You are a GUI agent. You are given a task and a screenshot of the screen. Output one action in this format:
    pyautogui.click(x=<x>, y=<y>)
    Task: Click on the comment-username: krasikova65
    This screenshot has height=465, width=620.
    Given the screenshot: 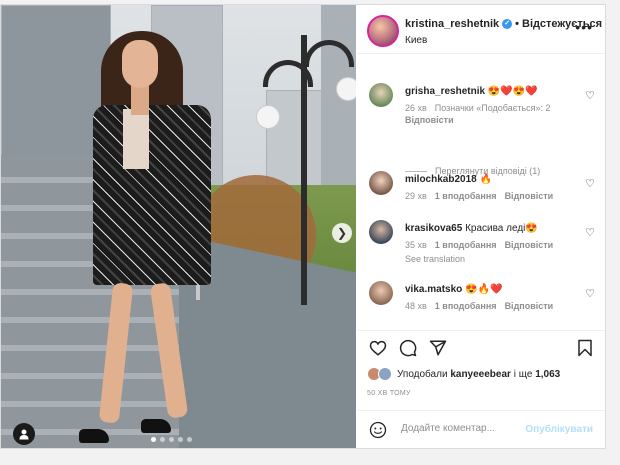 What is the action you would take?
    pyautogui.click(x=433, y=228)
    